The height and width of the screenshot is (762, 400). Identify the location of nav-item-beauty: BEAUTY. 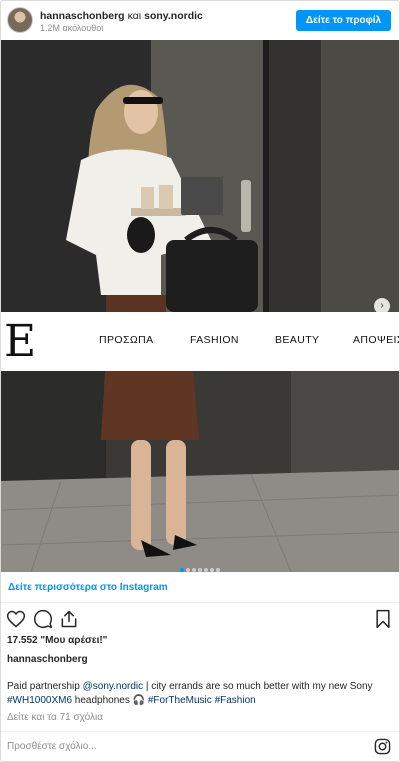
(297, 340).